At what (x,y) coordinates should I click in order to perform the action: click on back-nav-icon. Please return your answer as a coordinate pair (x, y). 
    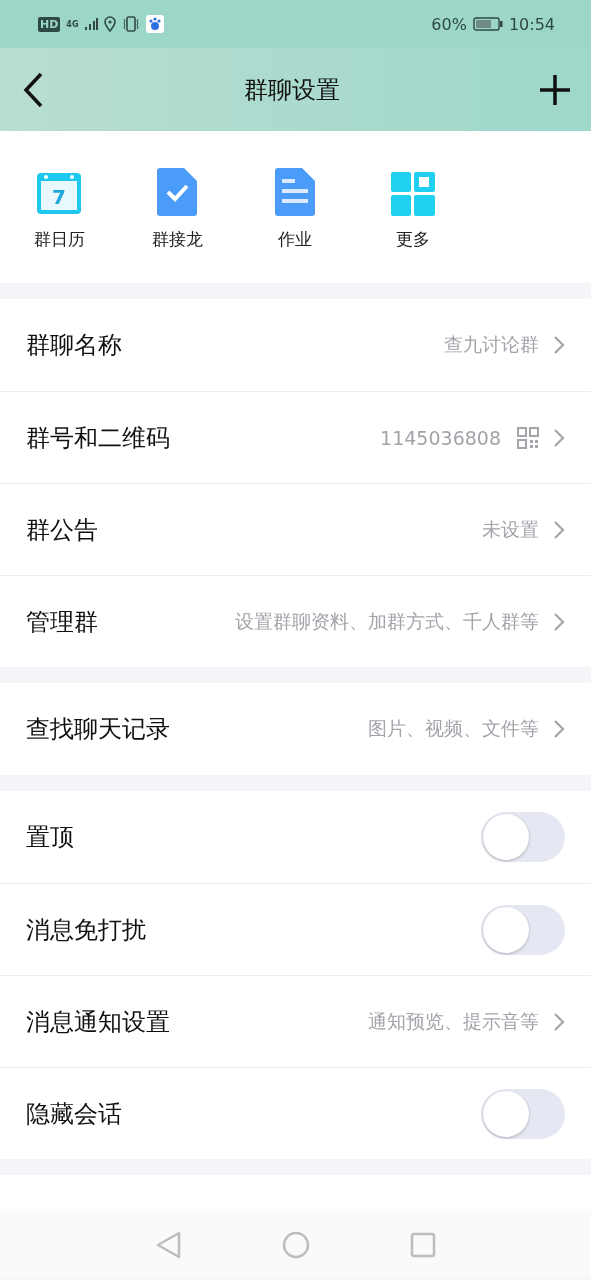
    Looking at the image, I should click on (168, 1245).